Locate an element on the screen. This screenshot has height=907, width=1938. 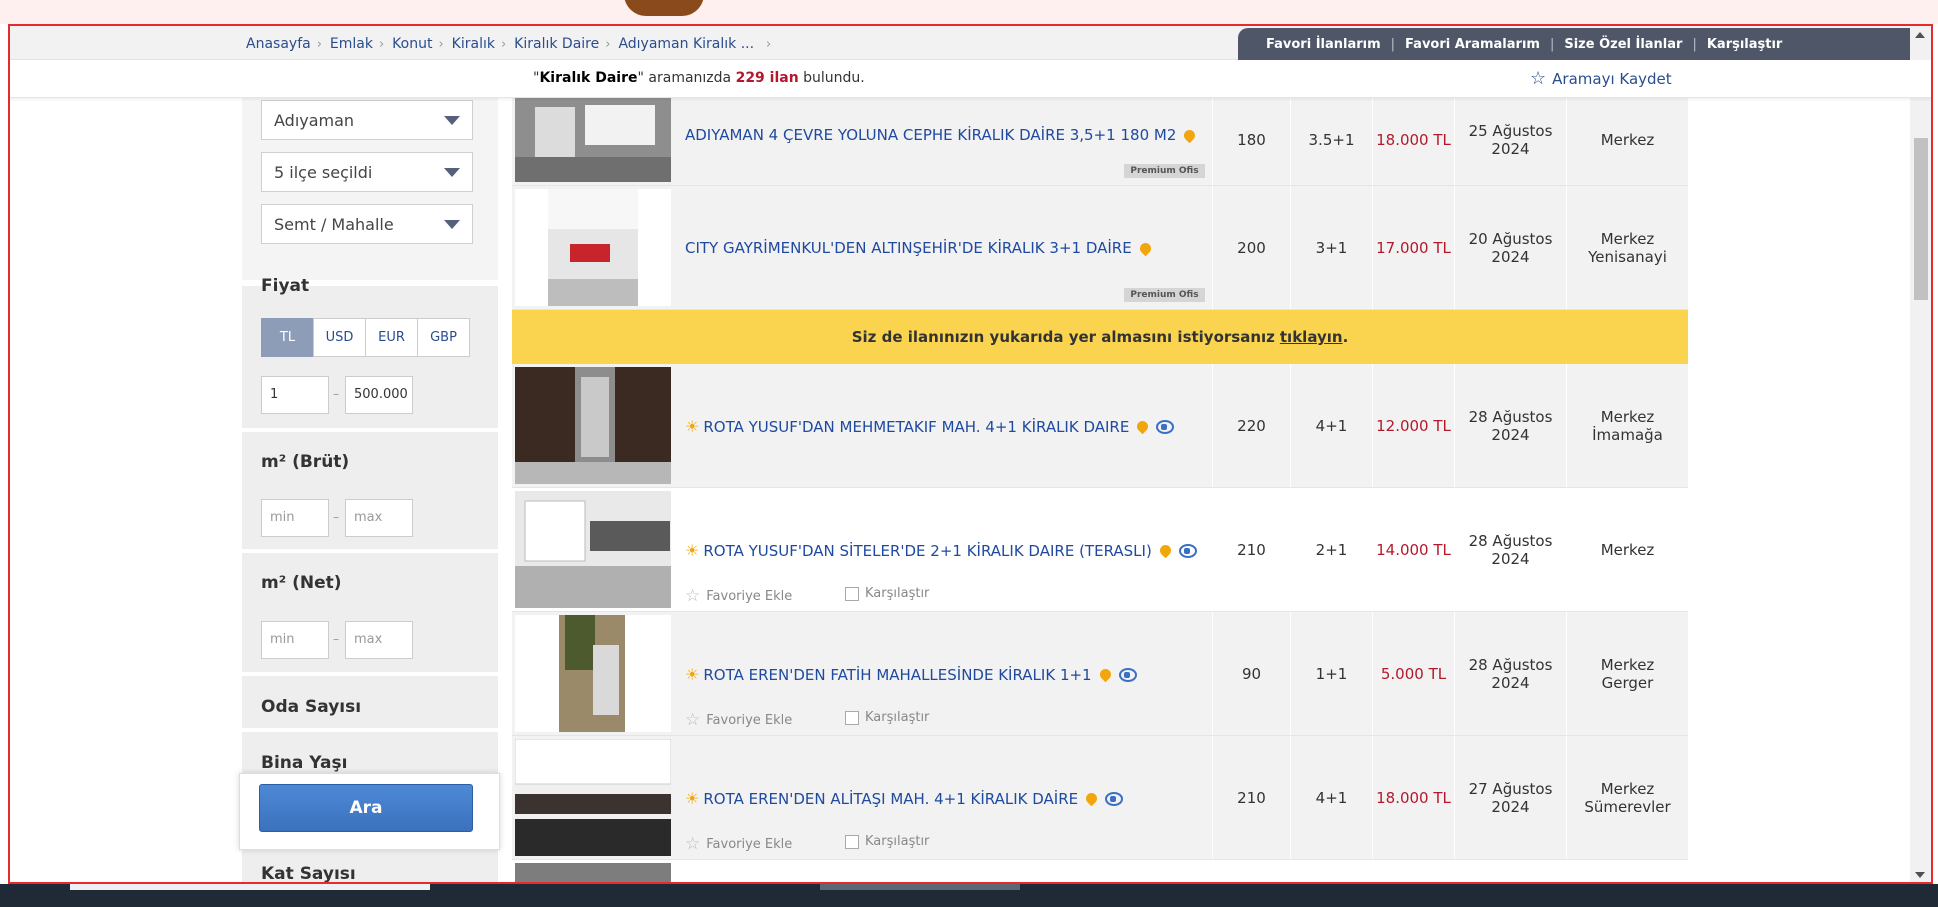
breadcrumb-link: Emlak is located at coordinates (351, 44).